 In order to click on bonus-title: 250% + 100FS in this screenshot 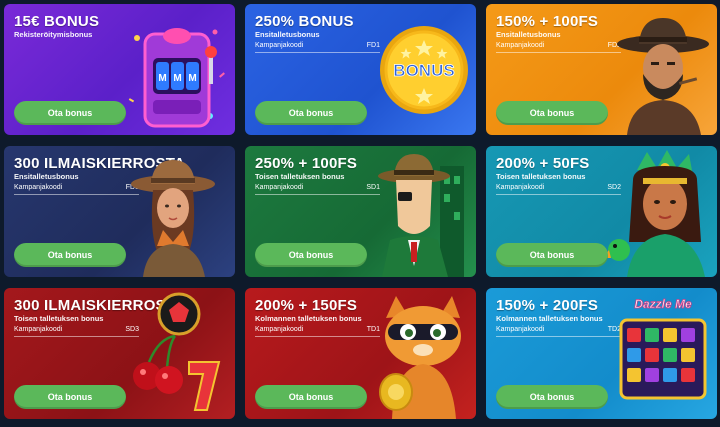, I will do `click(306, 163)`.